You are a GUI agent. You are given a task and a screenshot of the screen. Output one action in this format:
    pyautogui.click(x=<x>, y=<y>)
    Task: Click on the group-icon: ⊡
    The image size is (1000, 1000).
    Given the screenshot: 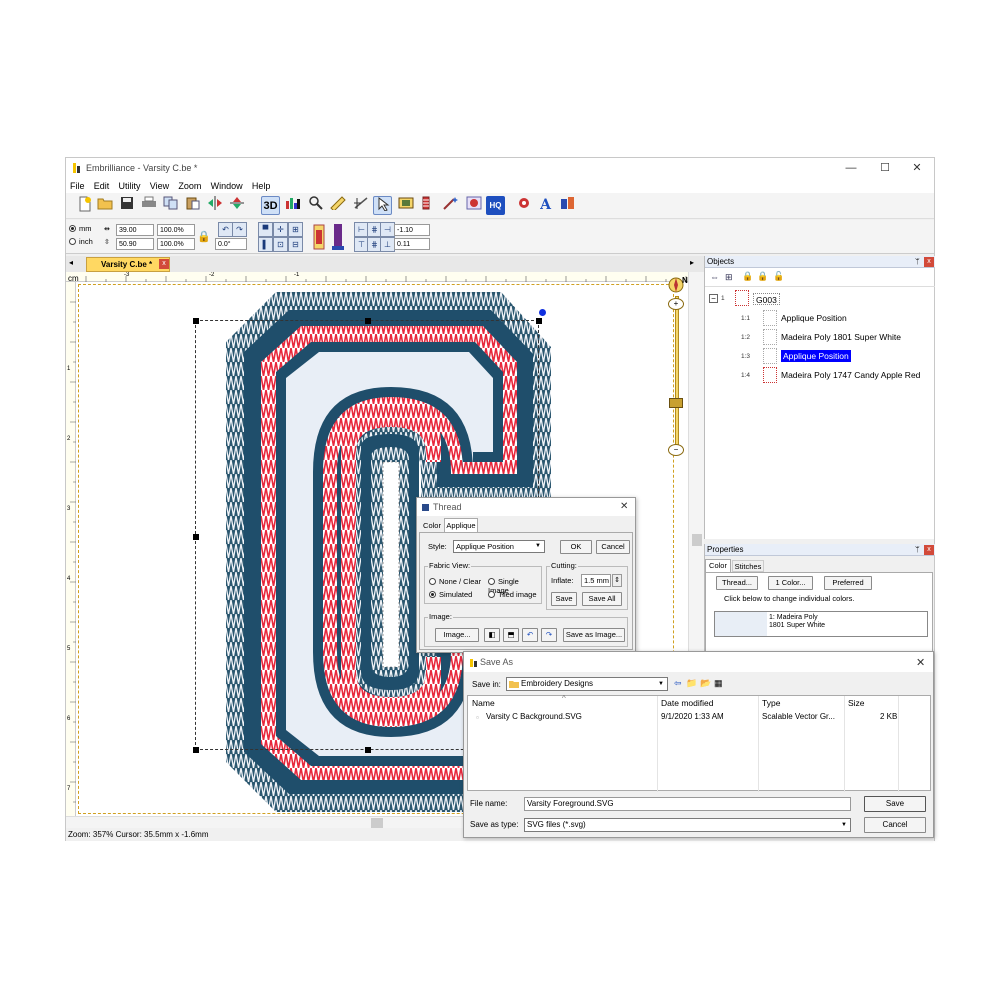 What is the action you would take?
    pyautogui.click(x=280, y=244)
    